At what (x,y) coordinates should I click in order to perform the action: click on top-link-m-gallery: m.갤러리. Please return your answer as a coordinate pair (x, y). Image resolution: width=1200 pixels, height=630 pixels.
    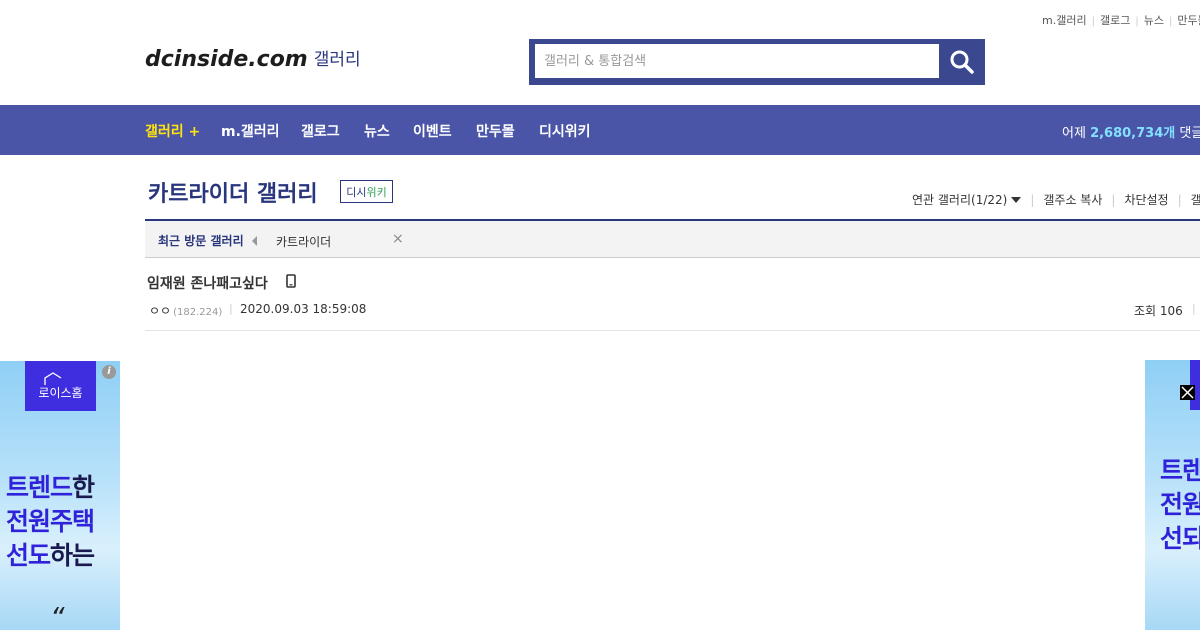
    Looking at the image, I should click on (1064, 20).